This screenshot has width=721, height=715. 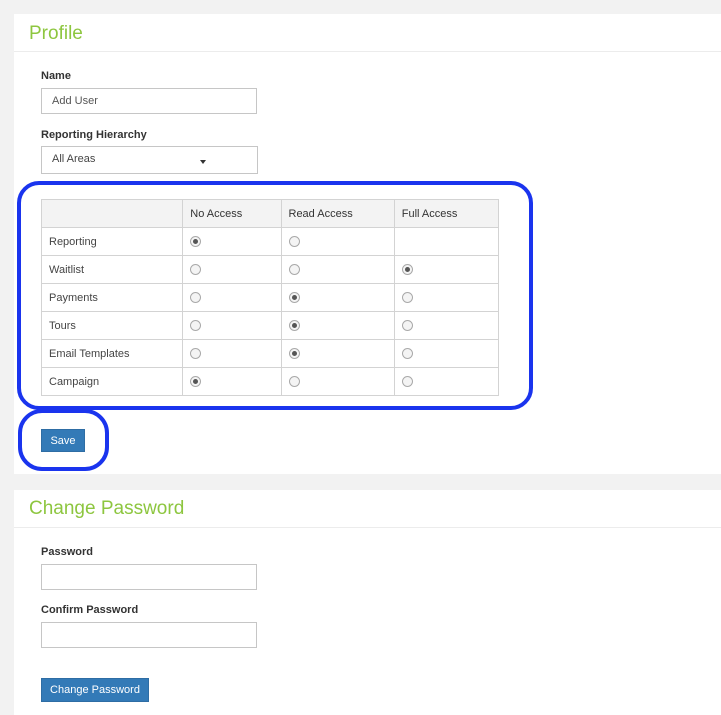 I want to click on column-header: No Access, so click(x=232, y=213).